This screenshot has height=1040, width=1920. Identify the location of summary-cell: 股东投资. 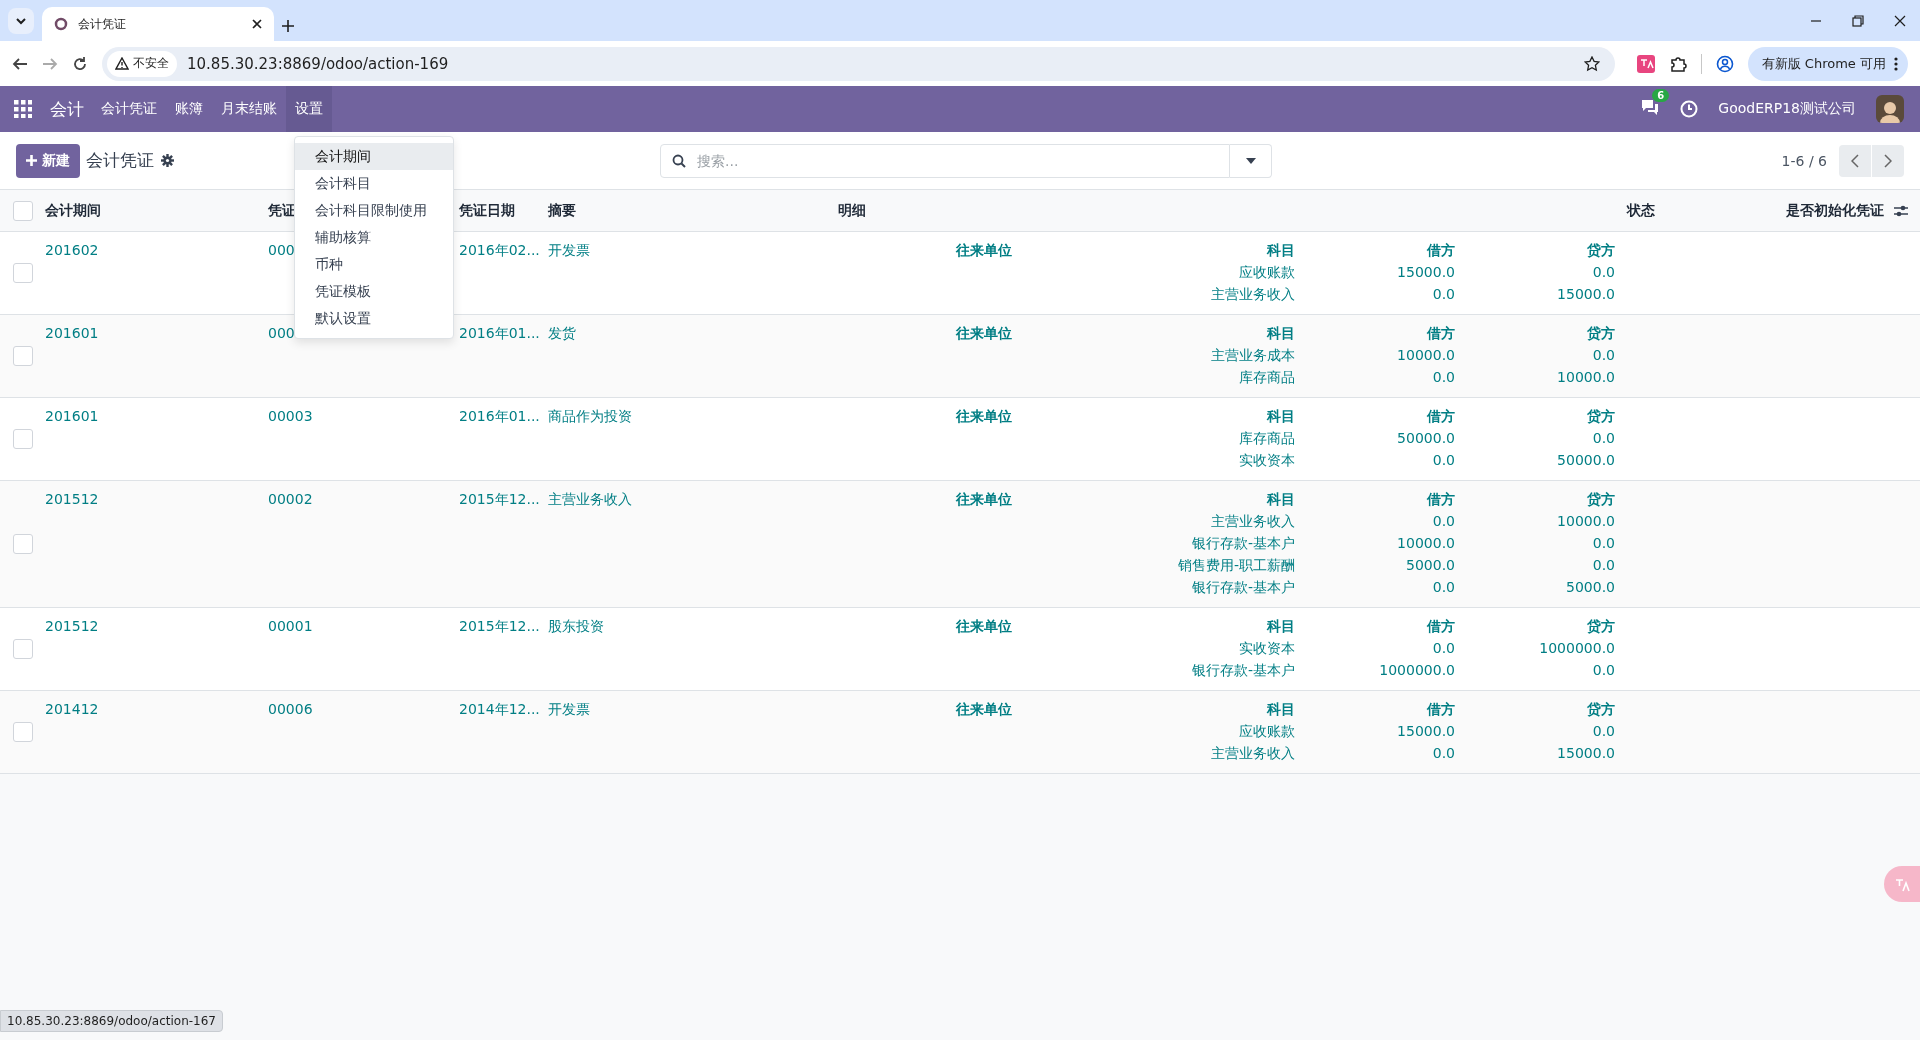
(576, 626).